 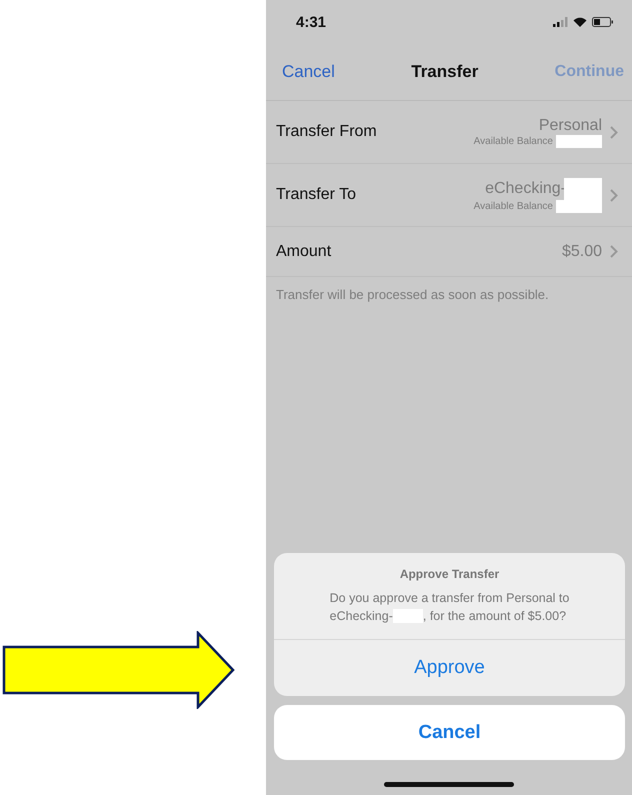 What do you see at coordinates (316, 195) in the screenshot?
I see `row-label: Transfer To` at bounding box center [316, 195].